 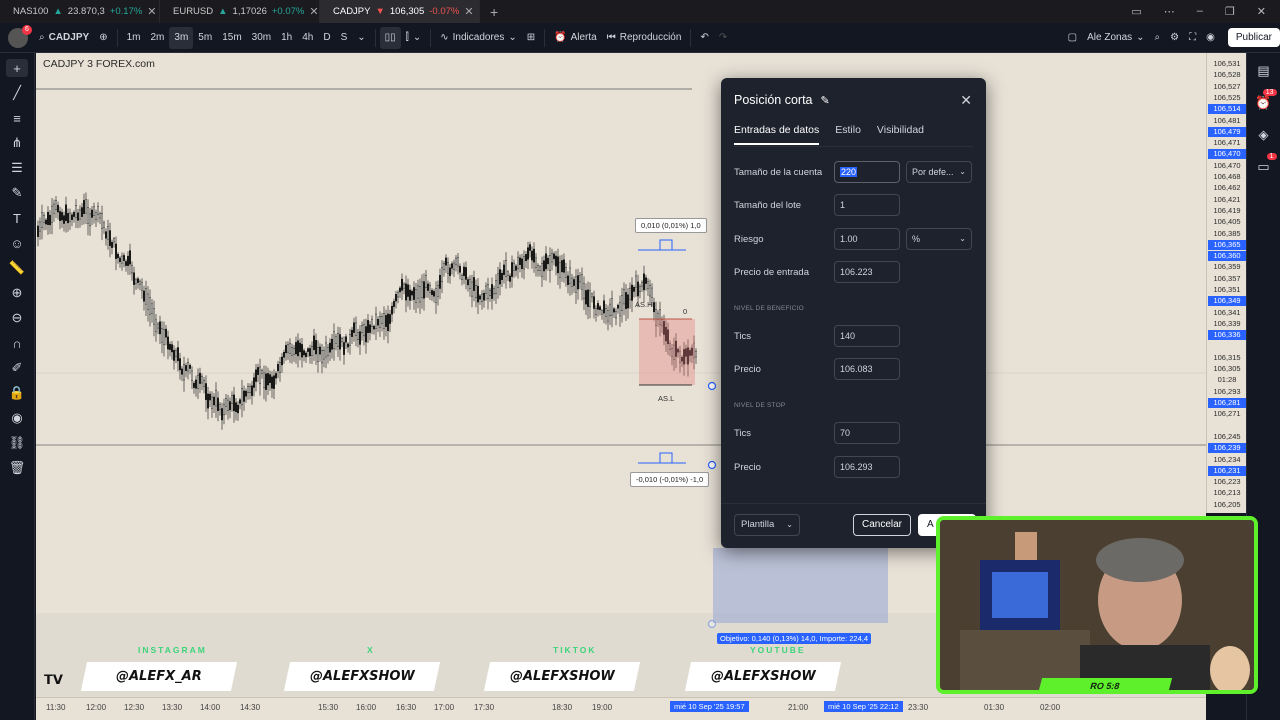 What do you see at coordinates (17, 118) in the screenshot?
I see `horizontal-lines-icon: ≡` at bounding box center [17, 118].